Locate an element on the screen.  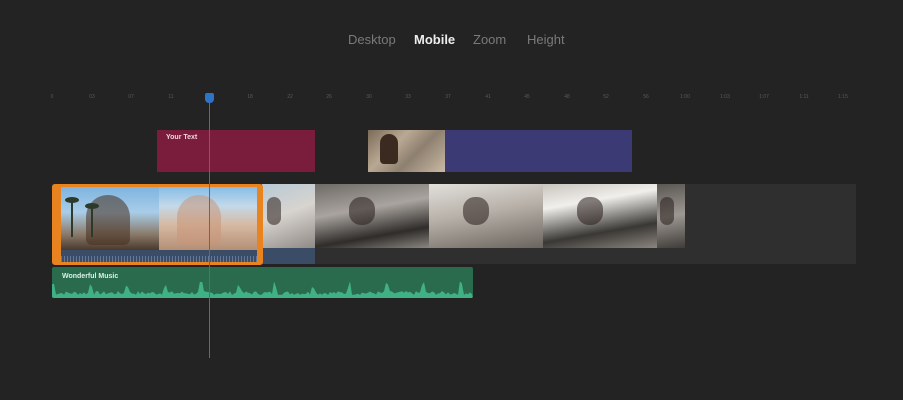
ruler-tick-label: 18 is located at coordinates (250, 97).